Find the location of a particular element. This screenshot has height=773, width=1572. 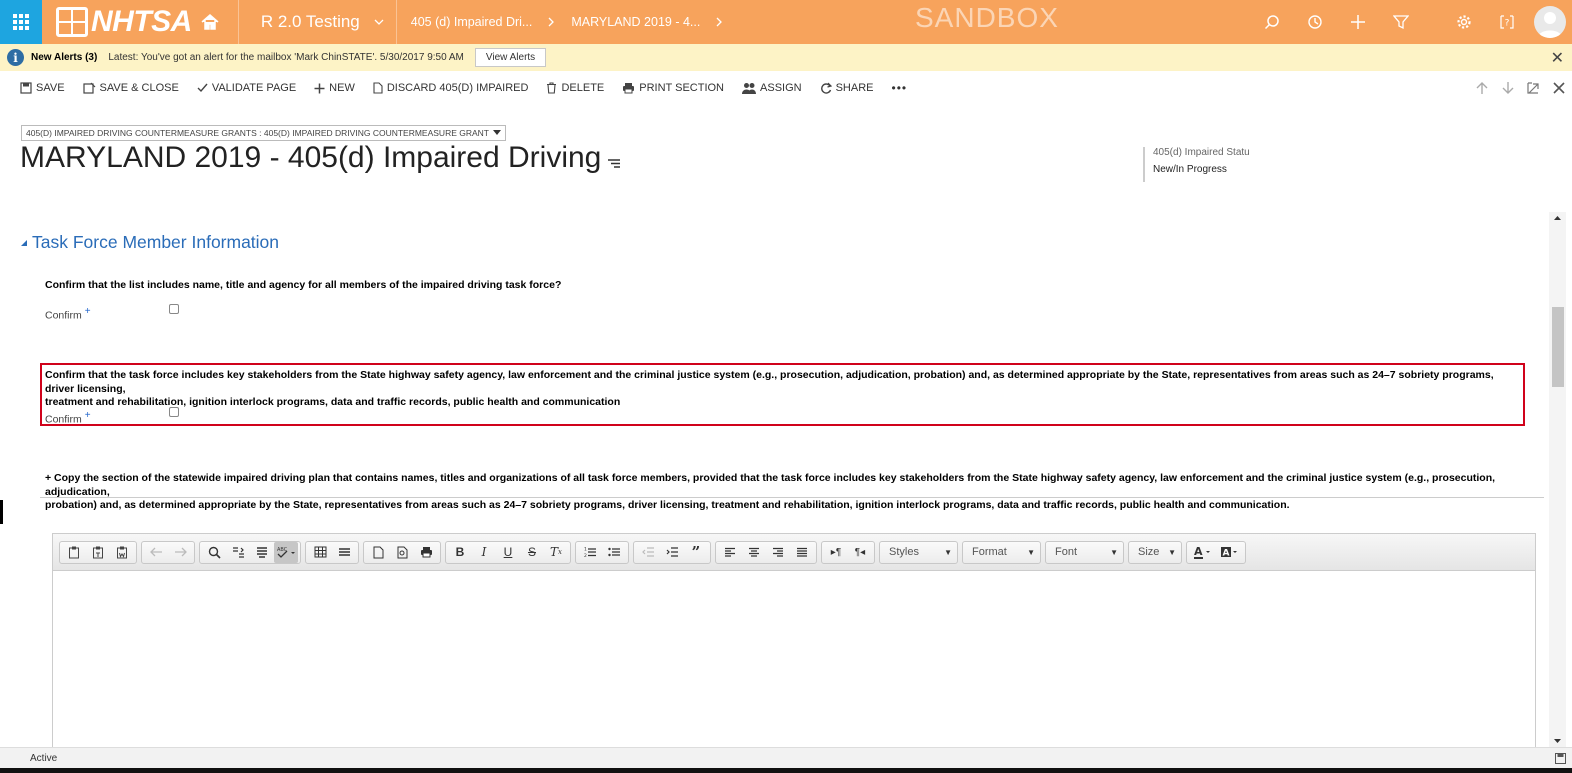

share-label: SHARE is located at coordinates (854, 88).